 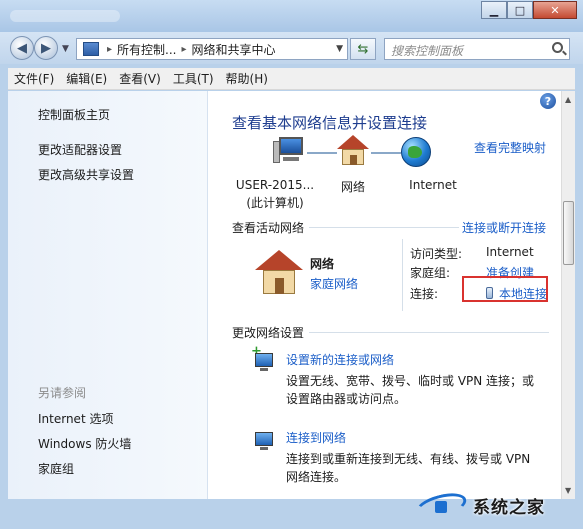 What do you see at coordinates (436, 254) in the screenshot?
I see `access-type-label: 访问类型:` at bounding box center [436, 254].